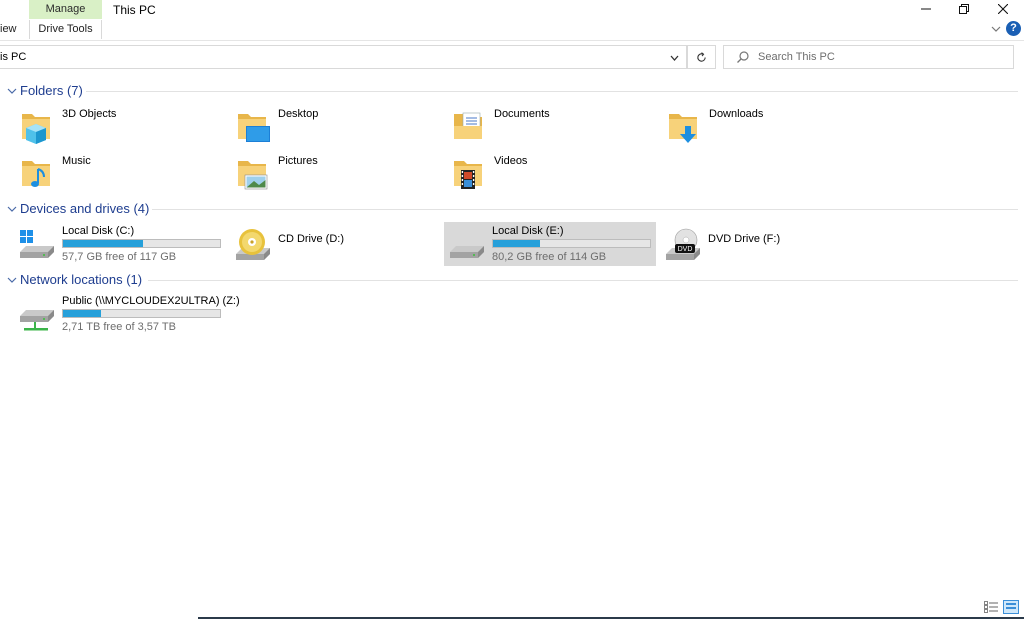  I want to click on dvd-badge-text: DVD, so click(685, 249).